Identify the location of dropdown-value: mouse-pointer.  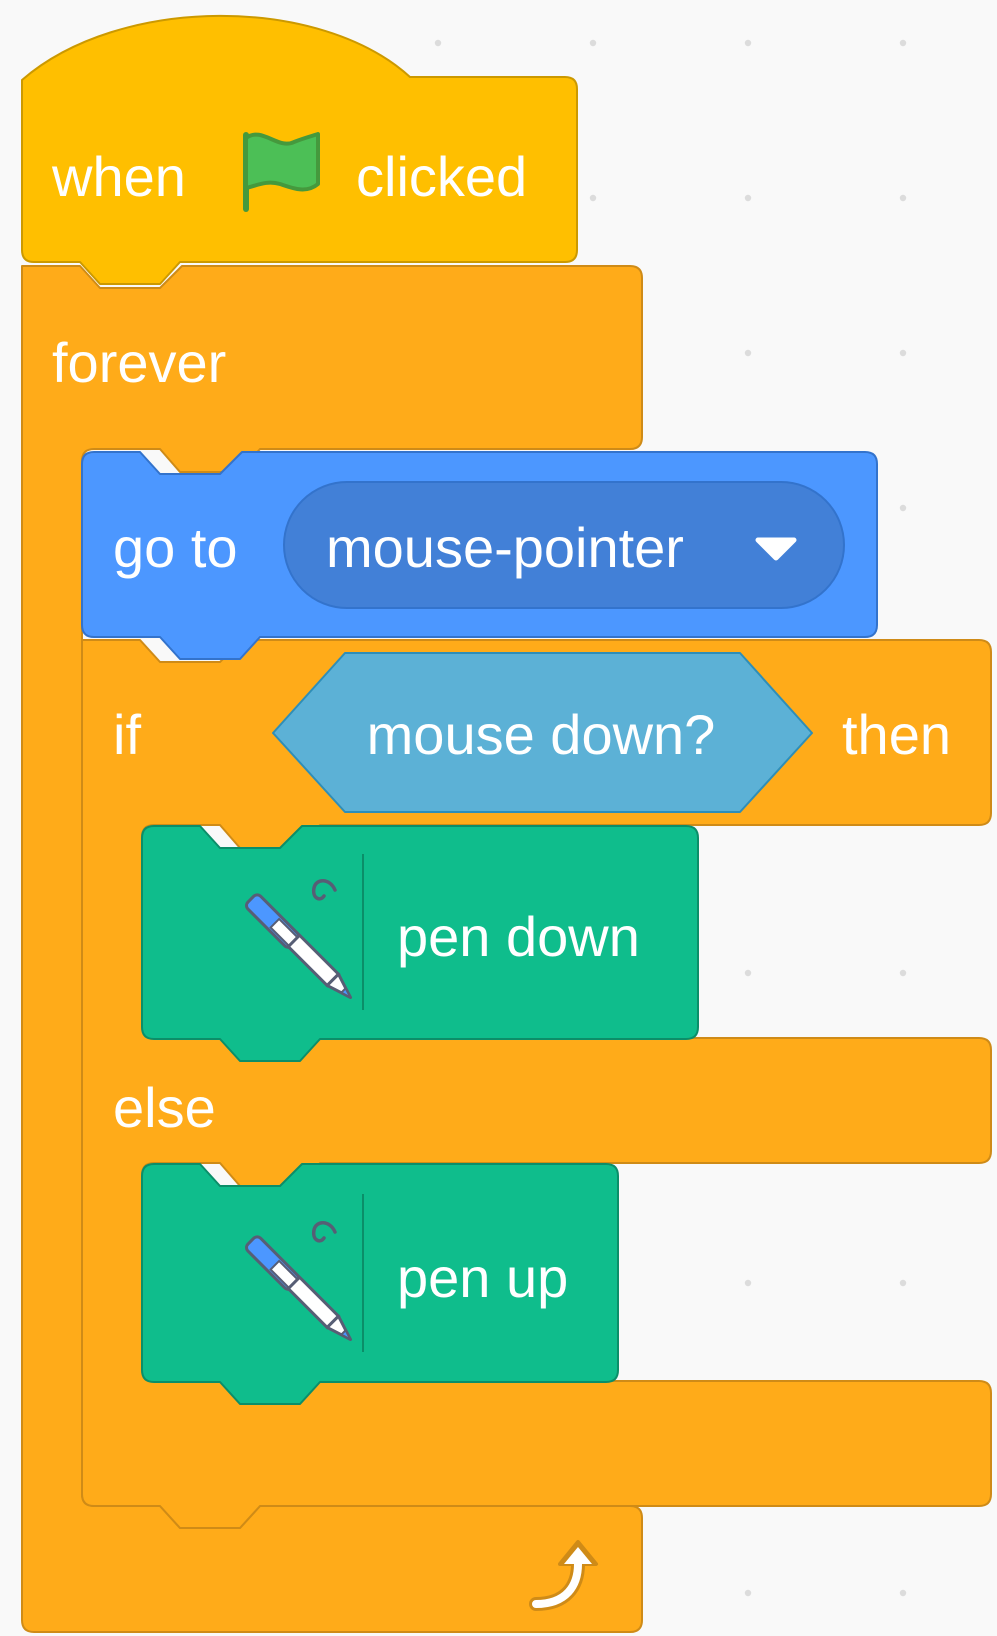
(505, 547).